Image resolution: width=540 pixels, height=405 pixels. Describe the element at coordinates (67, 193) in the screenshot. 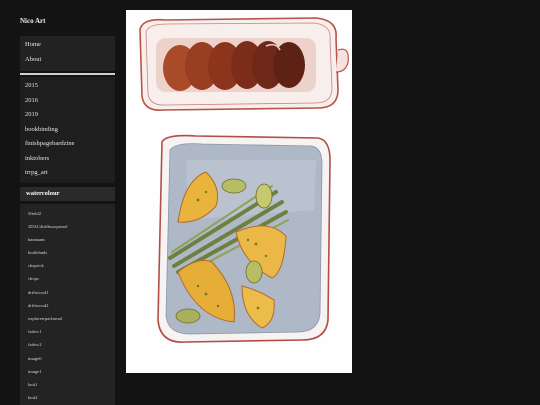

I see `active-category-heading: watercolour` at that location.